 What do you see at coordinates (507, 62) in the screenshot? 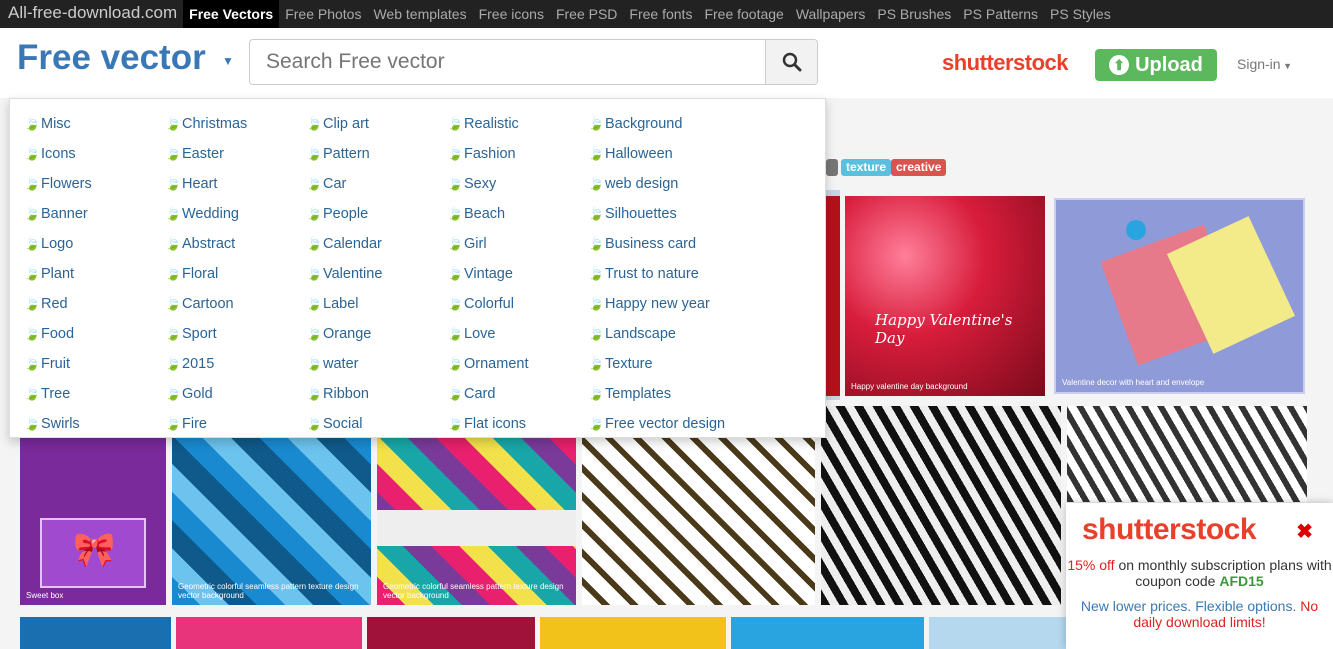
I see `search-input` at bounding box center [507, 62].